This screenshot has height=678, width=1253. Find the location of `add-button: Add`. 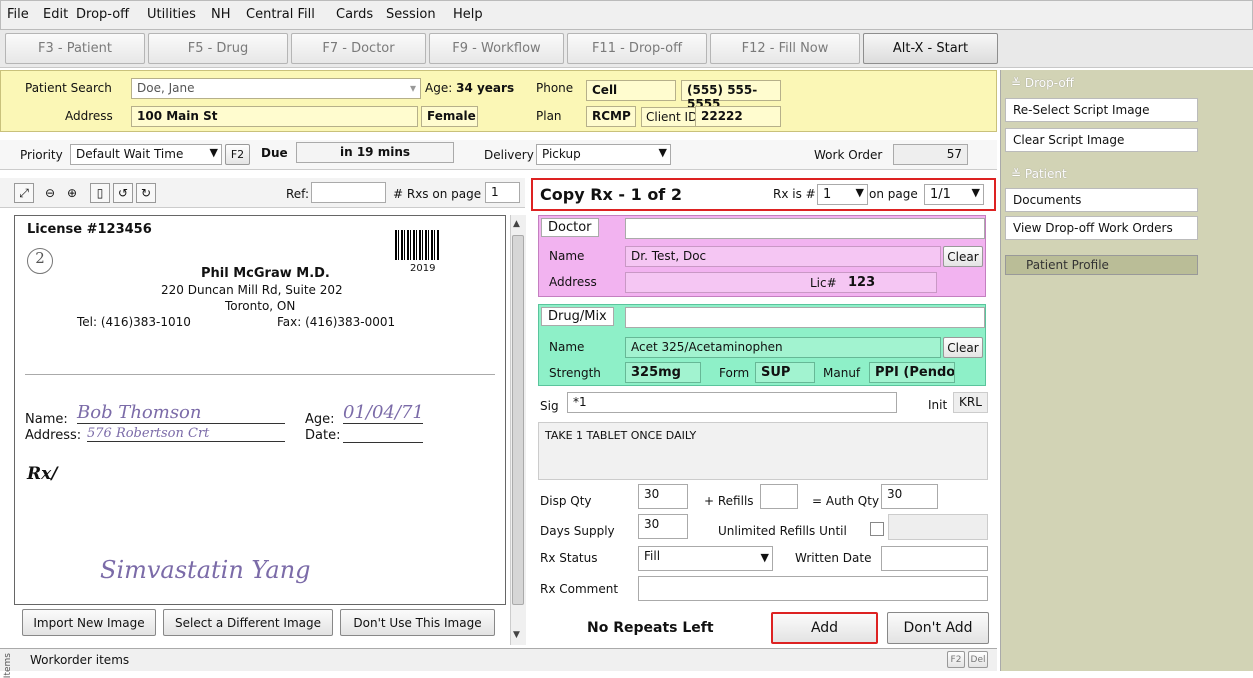

add-button: Add is located at coordinates (824, 628).